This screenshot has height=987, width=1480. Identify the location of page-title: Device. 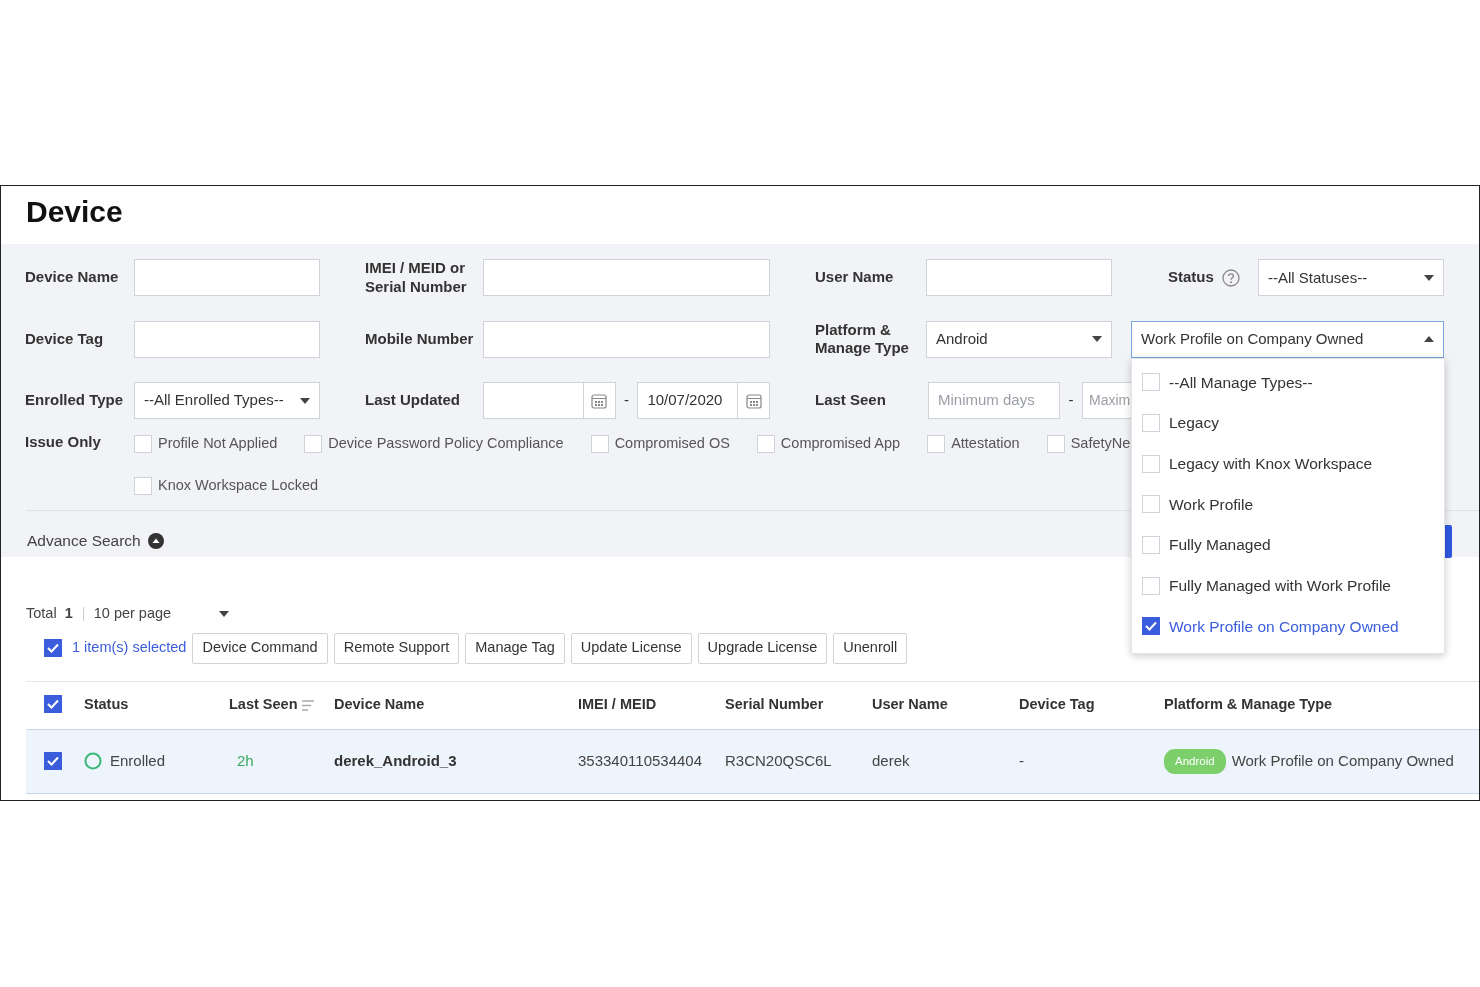
(74, 212).